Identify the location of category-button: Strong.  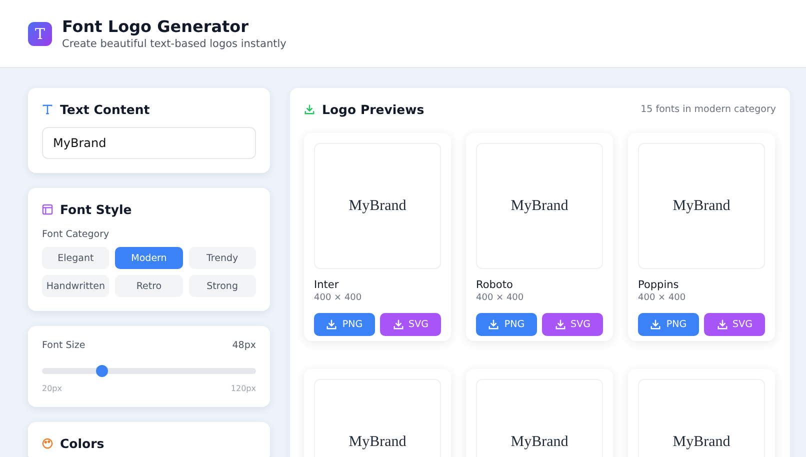
(222, 286).